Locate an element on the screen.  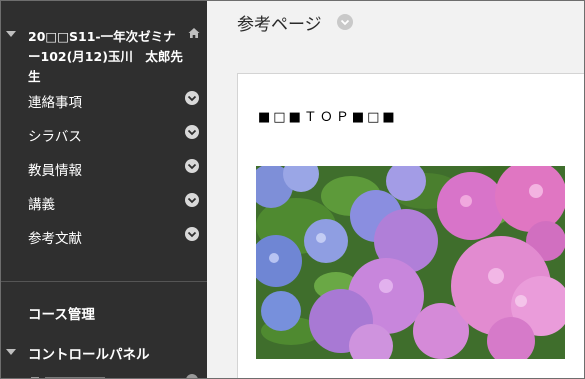
course-management-heading: コース管理 is located at coordinates (61, 313).